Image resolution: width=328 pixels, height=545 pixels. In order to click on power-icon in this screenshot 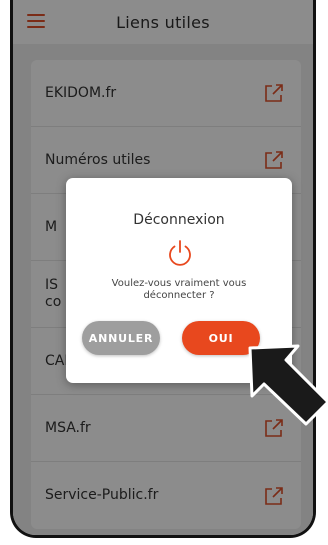, I will do `click(180, 253)`.